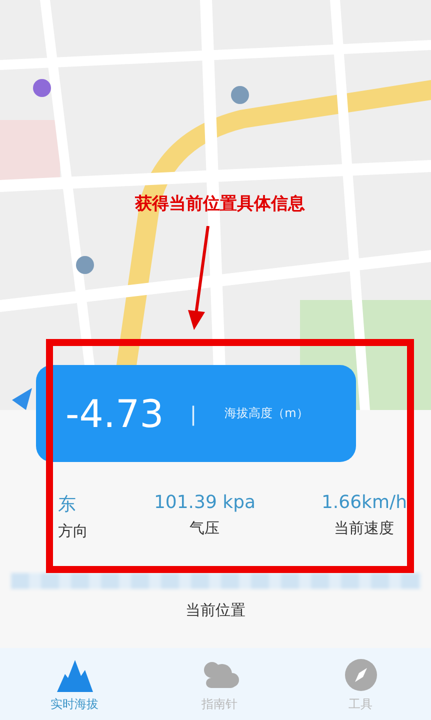 This screenshot has height=720, width=431. What do you see at coordinates (216, 610) in the screenshot?
I see `location-label: 当前位置` at bounding box center [216, 610].